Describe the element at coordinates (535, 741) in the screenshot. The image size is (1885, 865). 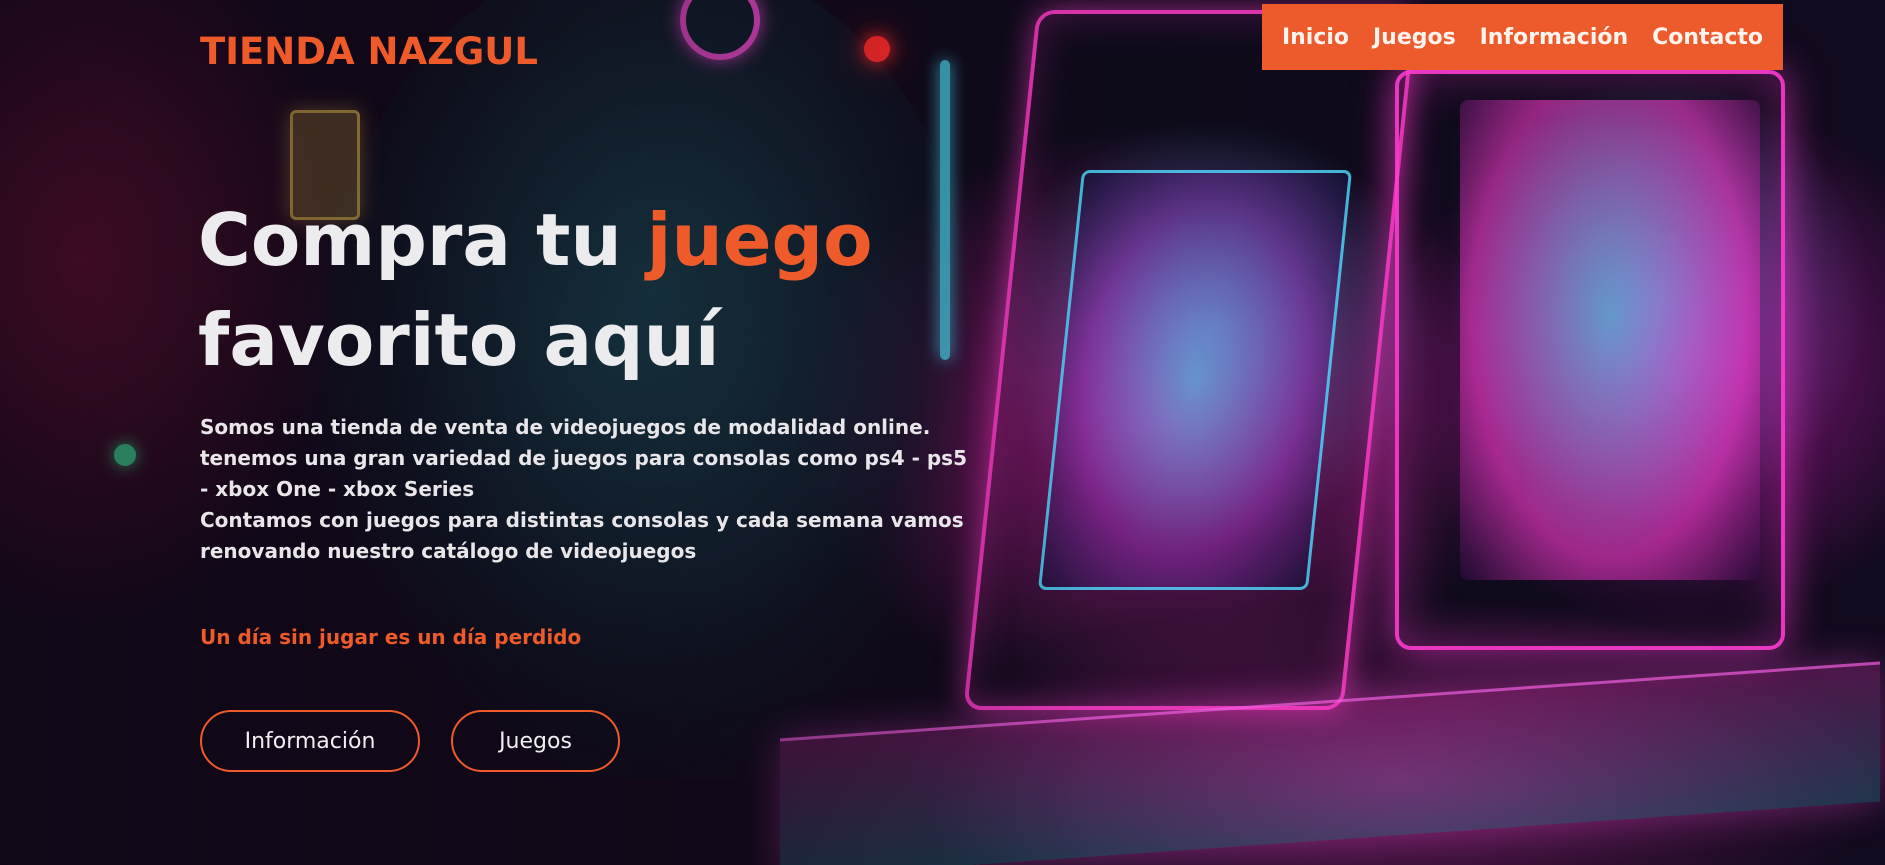
I see `juegos-button: Juegos` at that location.